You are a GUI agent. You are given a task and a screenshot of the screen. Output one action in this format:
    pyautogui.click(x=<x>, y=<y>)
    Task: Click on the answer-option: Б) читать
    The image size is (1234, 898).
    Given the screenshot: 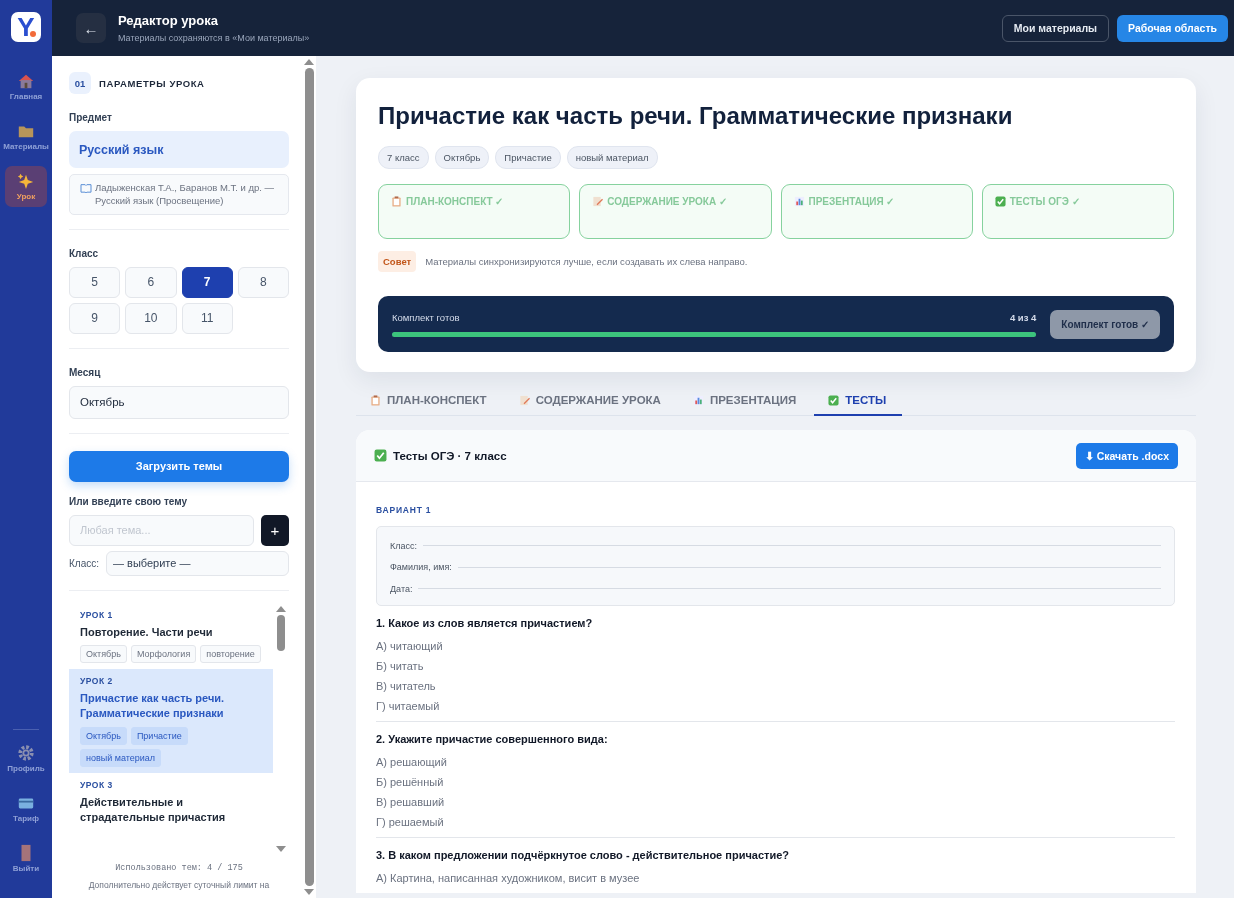 What is the action you would take?
    pyautogui.click(x=775, y=665)
    